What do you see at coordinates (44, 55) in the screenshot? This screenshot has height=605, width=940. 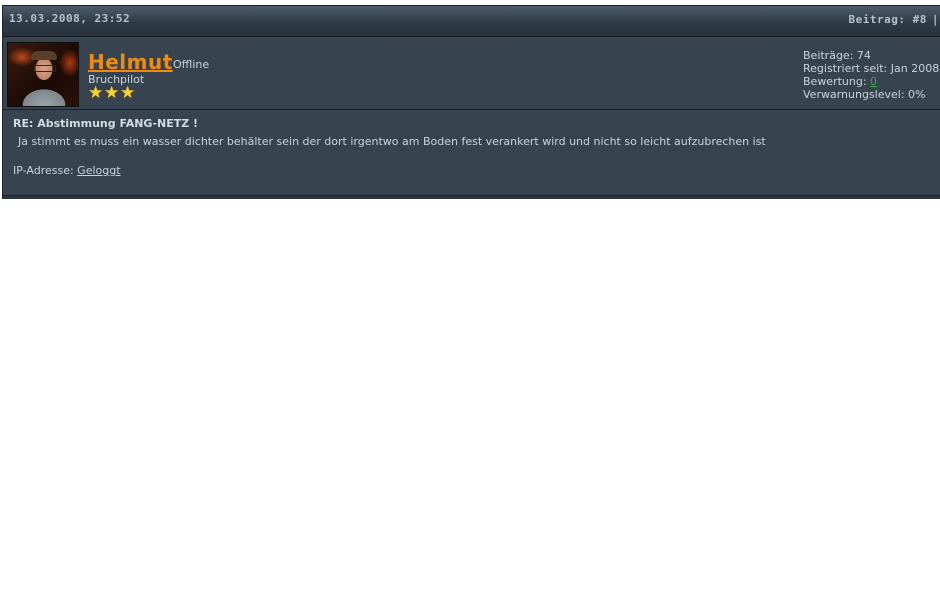 I see `avatar-hair` at bounding box center [44, 55].